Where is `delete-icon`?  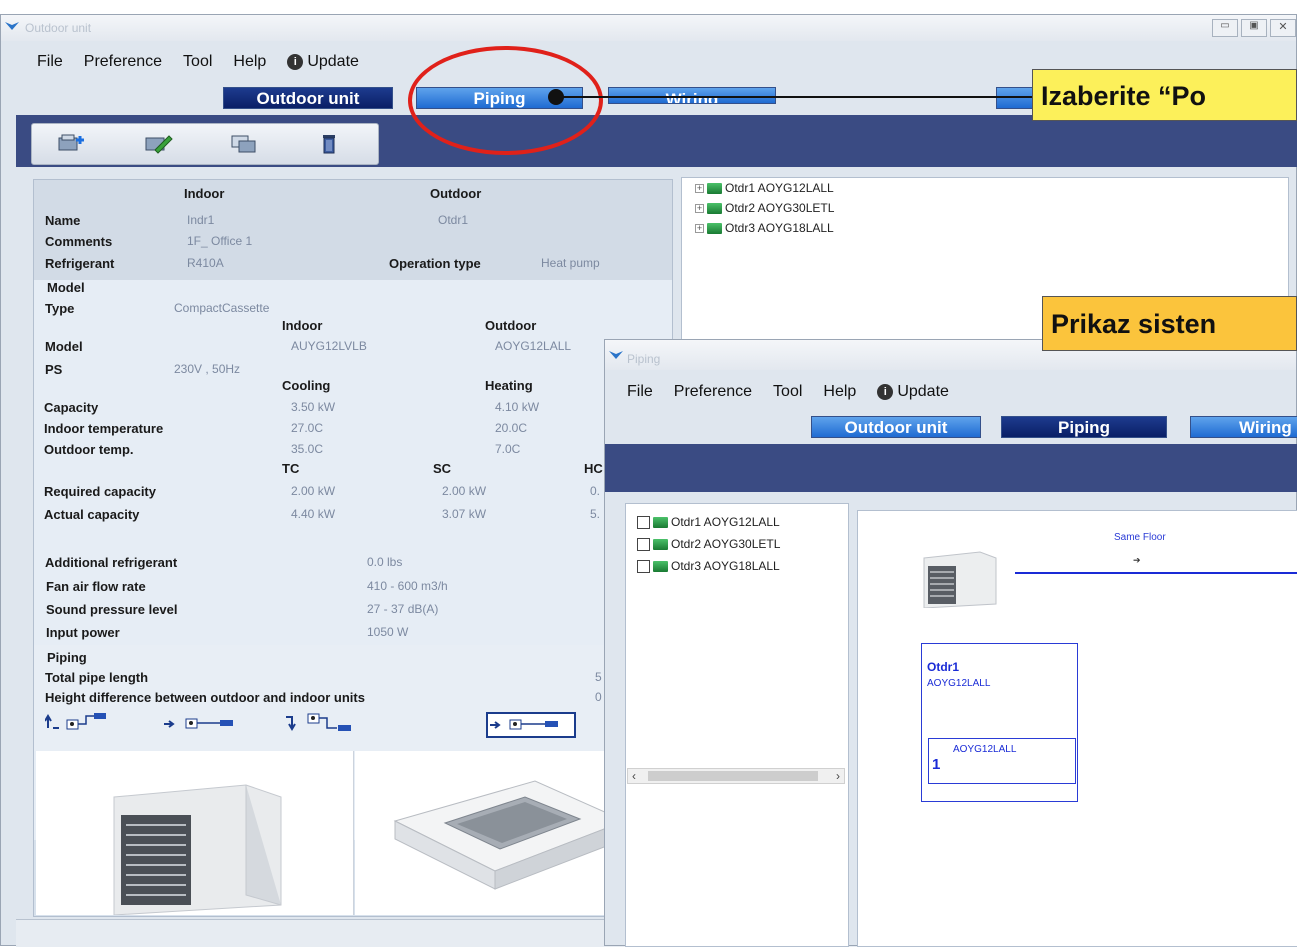 delete-icon is located at coordinates (329, 143).